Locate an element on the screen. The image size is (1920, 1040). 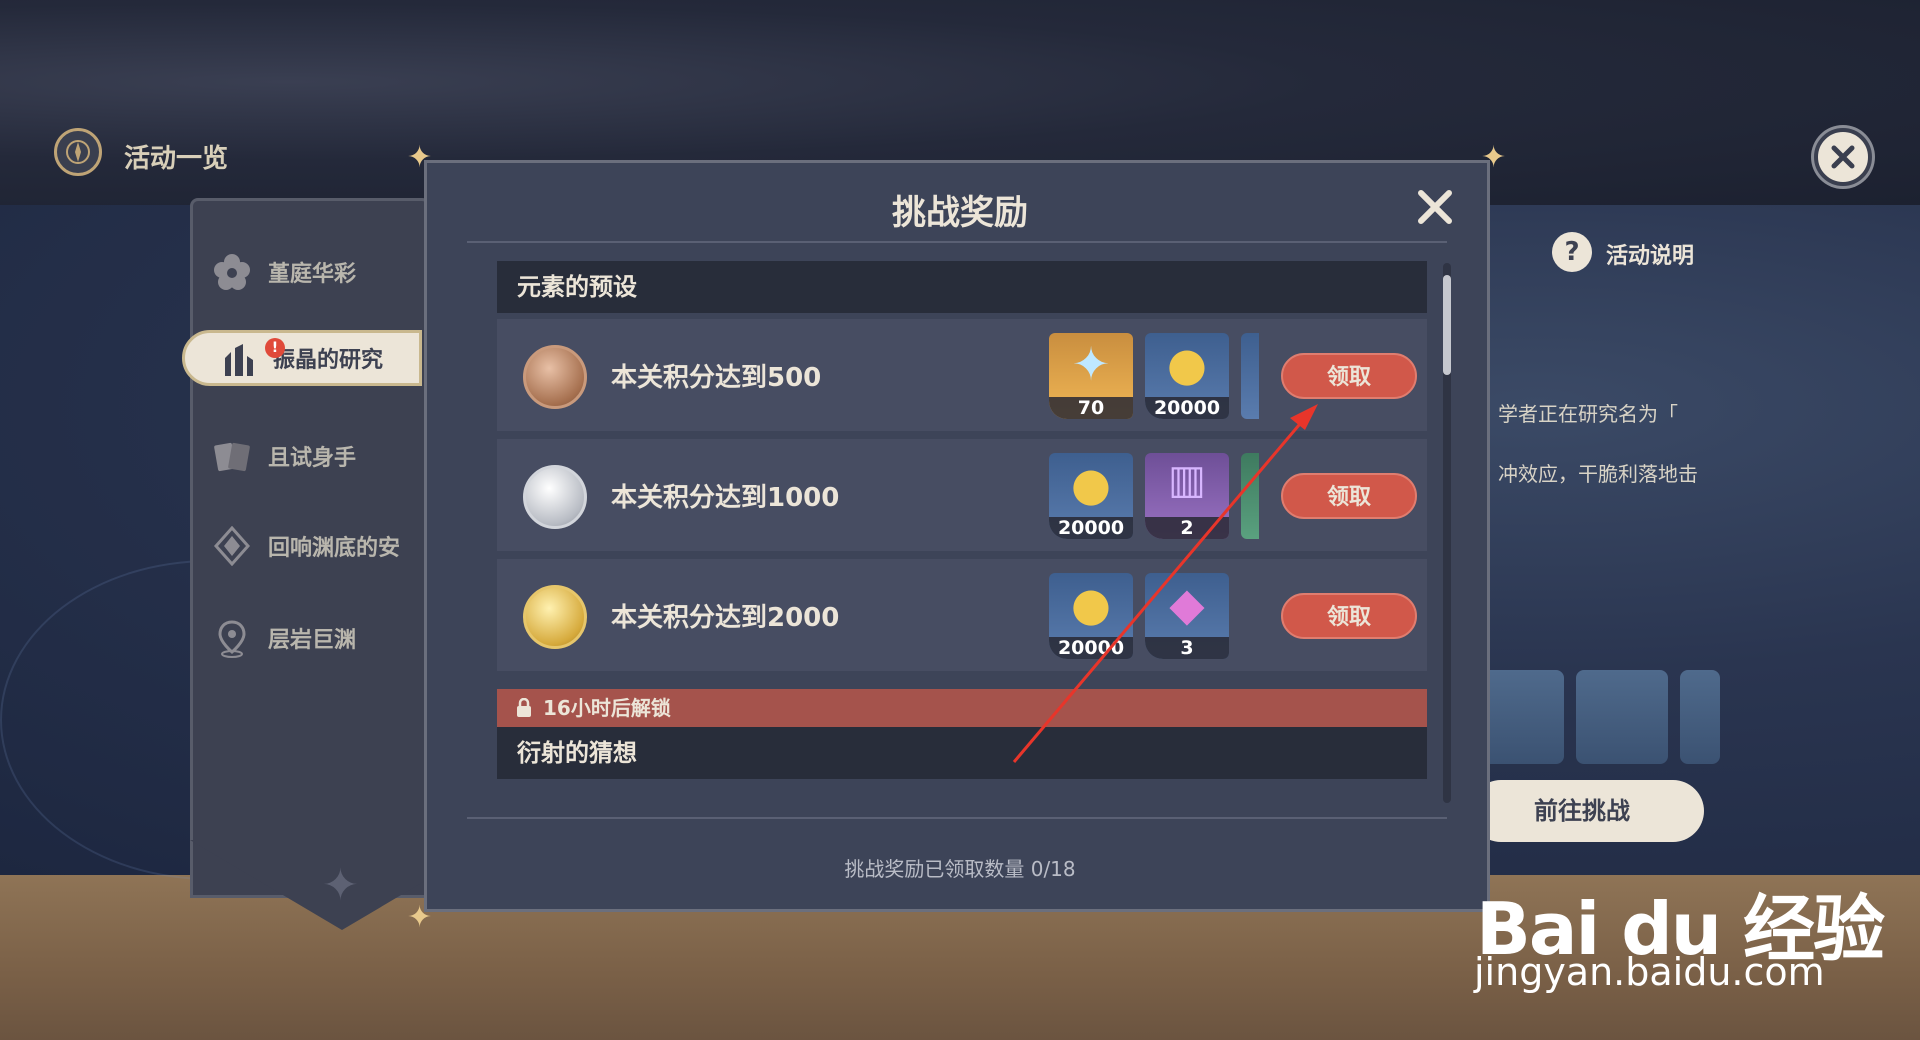
sidebar-item-label: 回响渊底的安 is located at coordinates (334, 548).